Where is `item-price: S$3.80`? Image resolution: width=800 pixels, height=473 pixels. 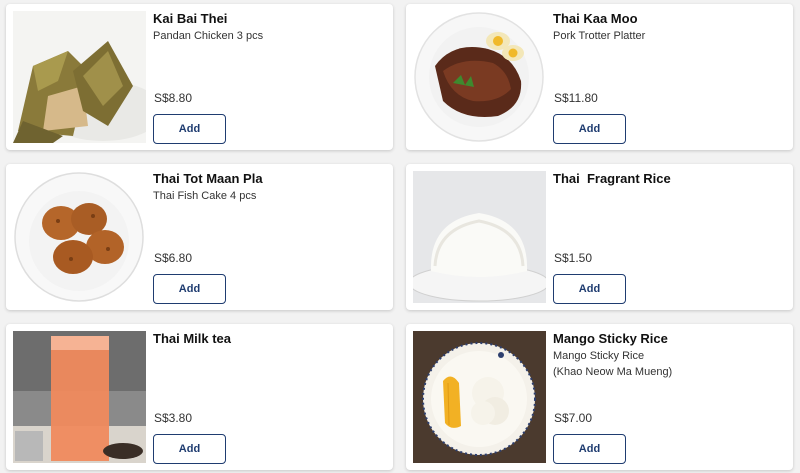 item-price: S$3.80 is located at coordinates (173, 418).